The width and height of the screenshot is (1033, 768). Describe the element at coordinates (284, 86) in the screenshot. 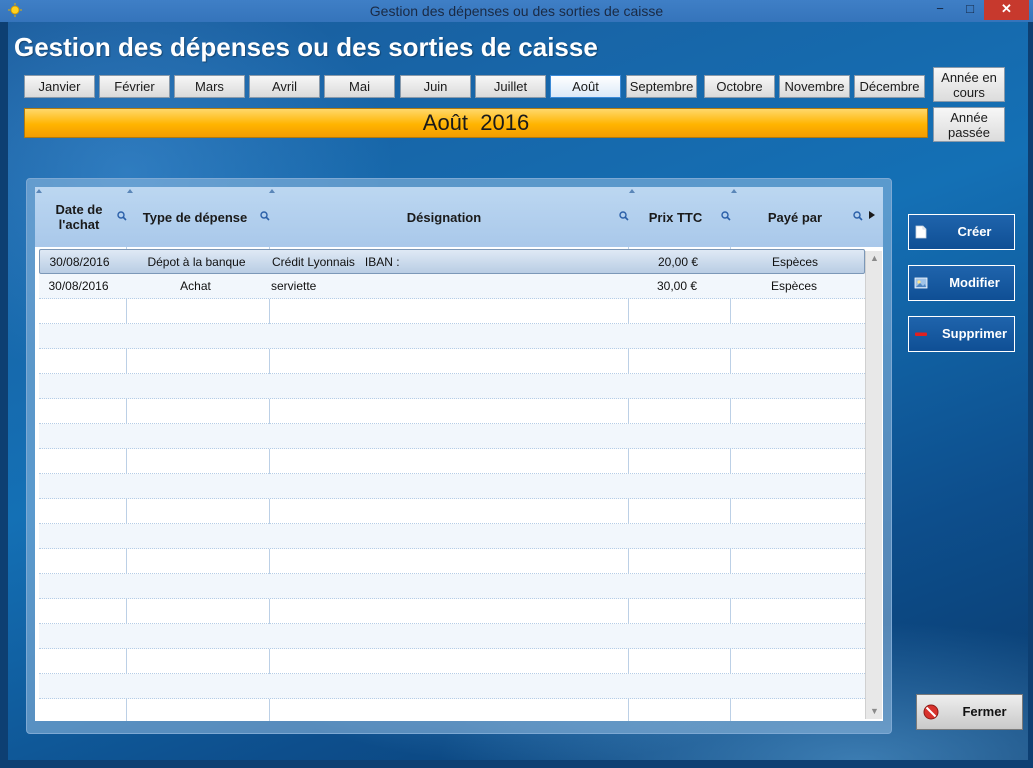

I see `month-button-avril: Avril` at that location.